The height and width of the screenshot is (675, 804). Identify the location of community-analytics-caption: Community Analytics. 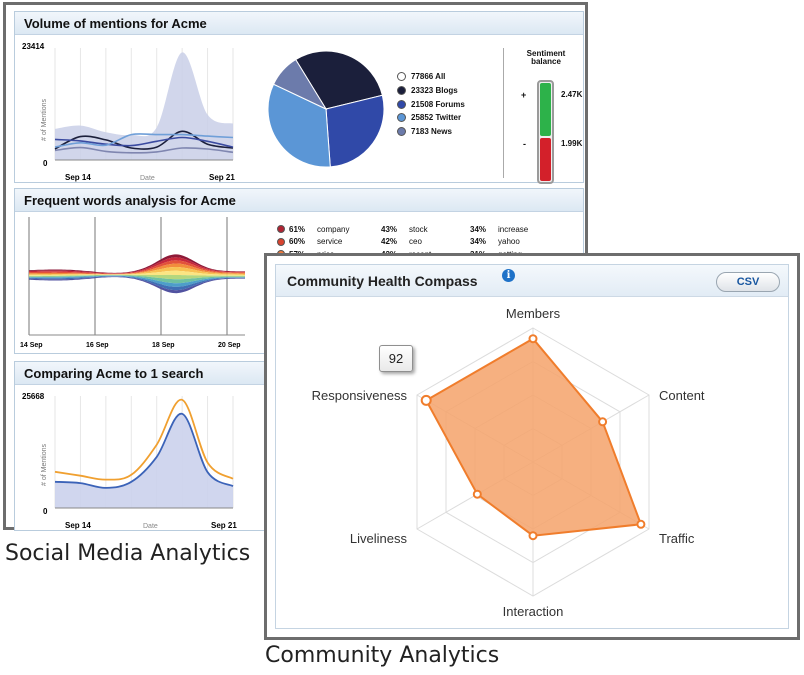
(382, 655).